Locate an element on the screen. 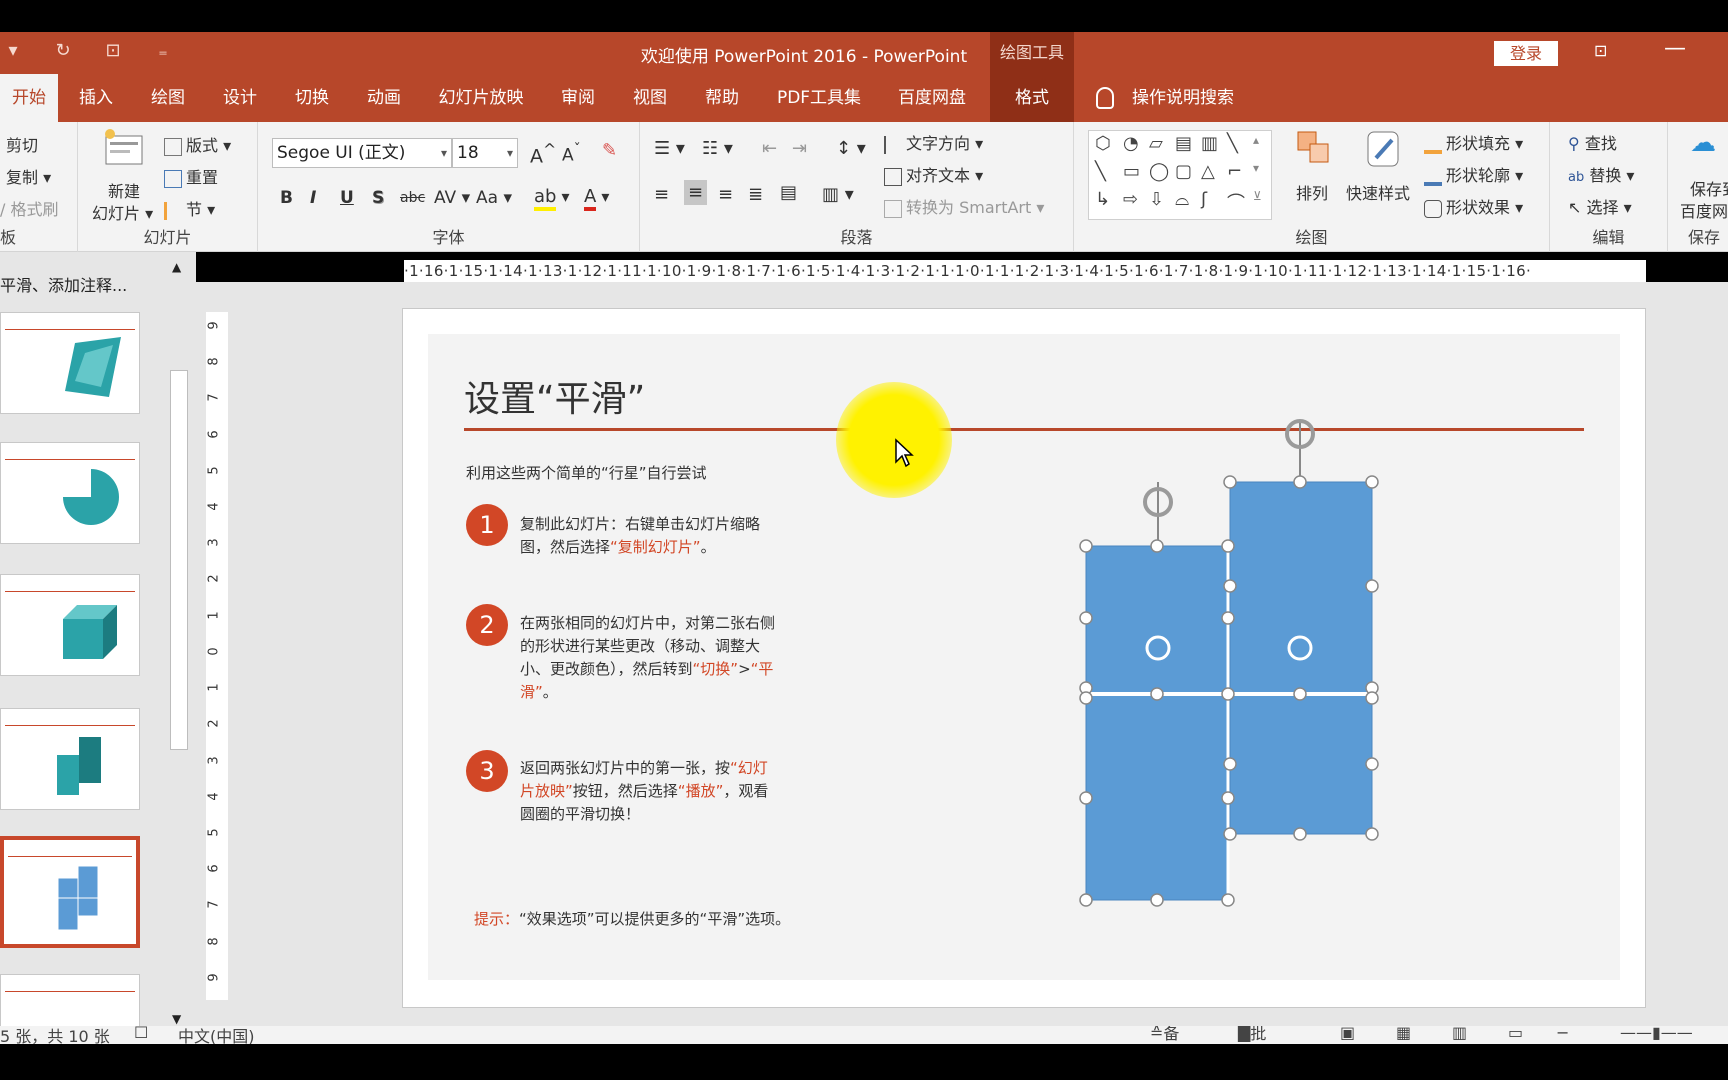 Image resolution: width=1728 pixels, height=1080 pixels. justify-button: ≣ is located at coordinates (755, 194).